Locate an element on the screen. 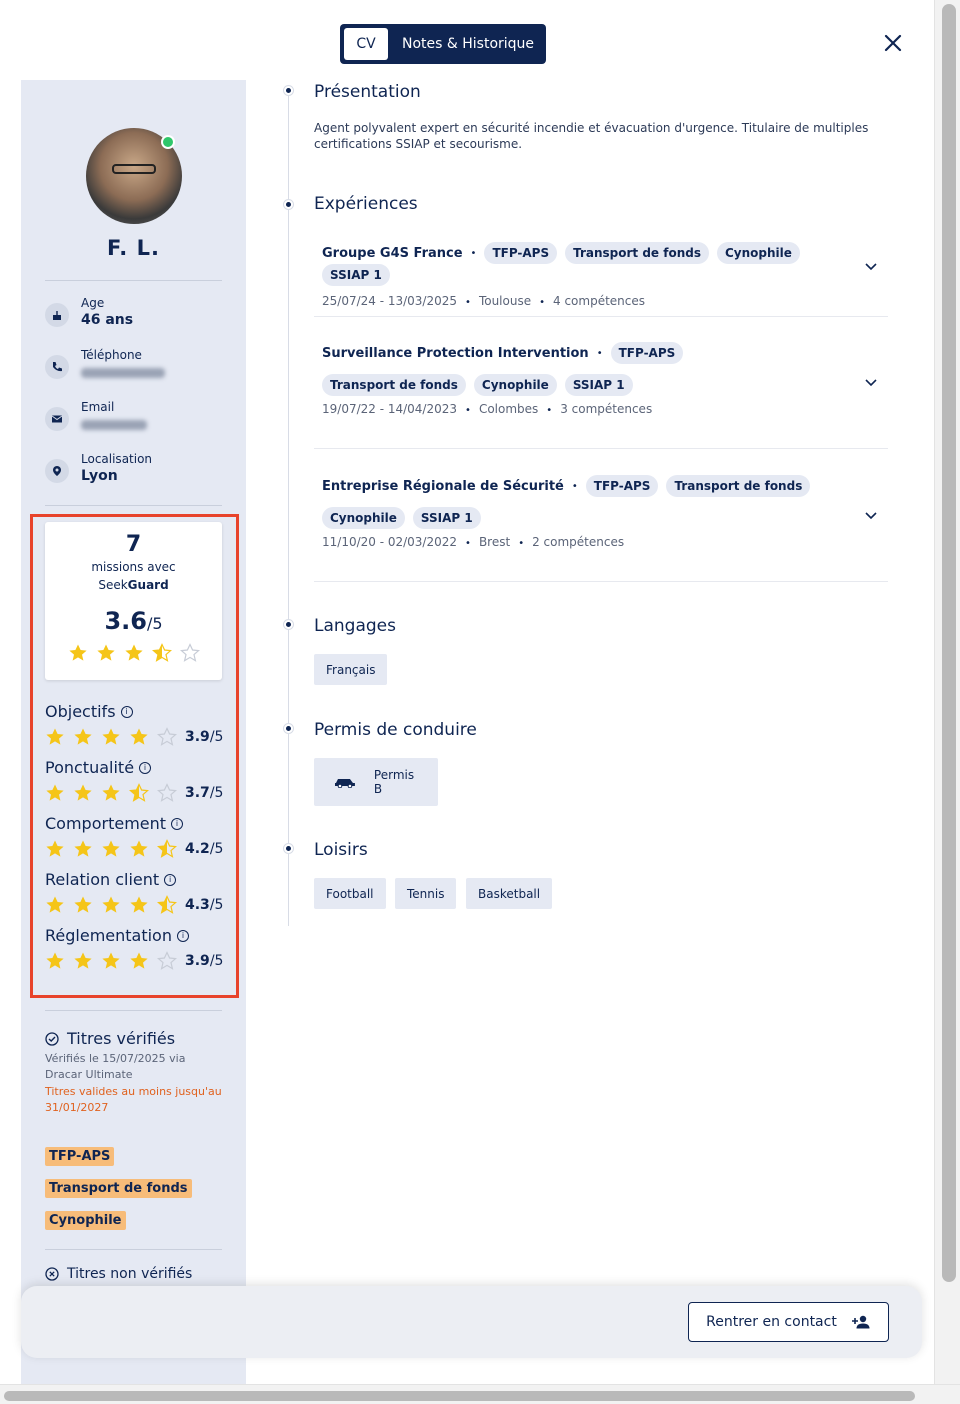 The image size is (960, 1404). criterion-label: Comportement i is located at coordinates (134, 823).